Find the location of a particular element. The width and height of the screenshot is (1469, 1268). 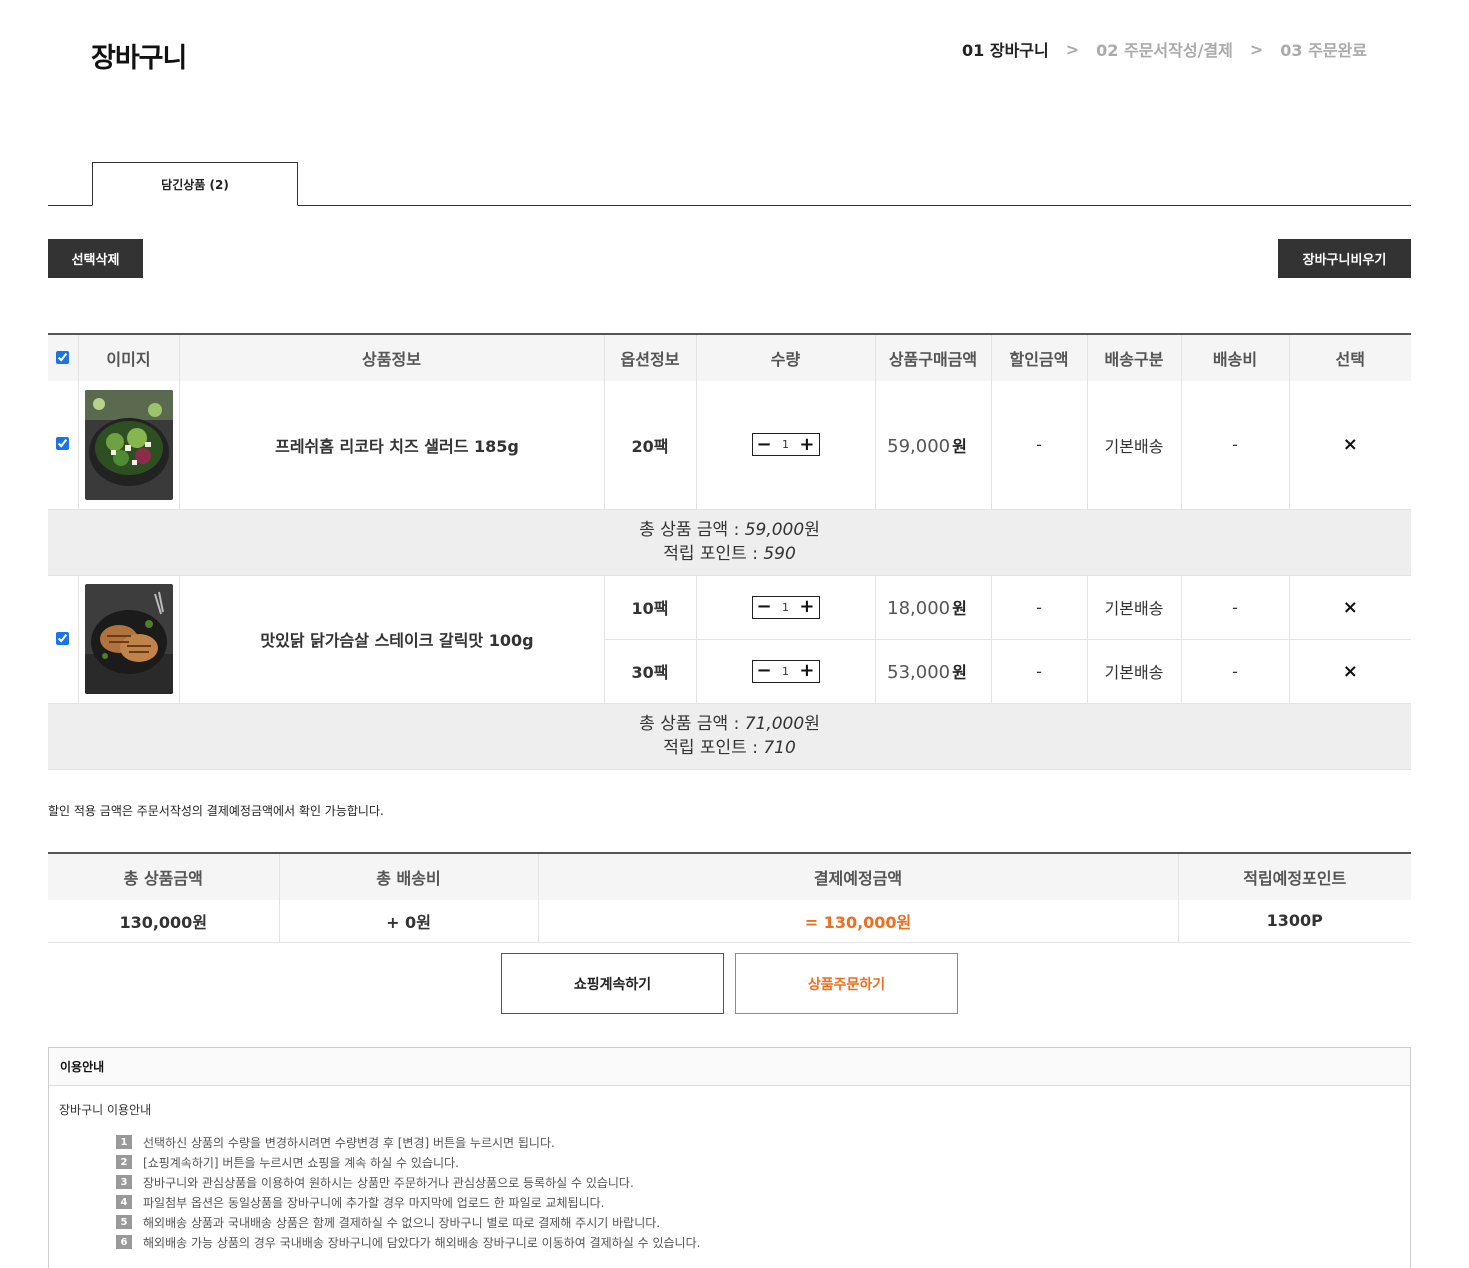

product-total-value: 130,000원 is located at coordinates (164, 921).